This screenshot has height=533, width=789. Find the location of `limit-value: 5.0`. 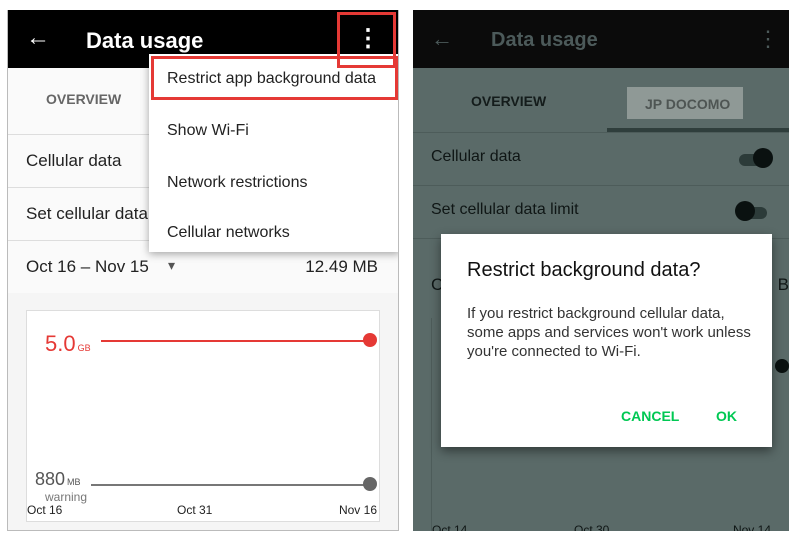

limit-value: 5.0 is located at coordinates (60, 343).